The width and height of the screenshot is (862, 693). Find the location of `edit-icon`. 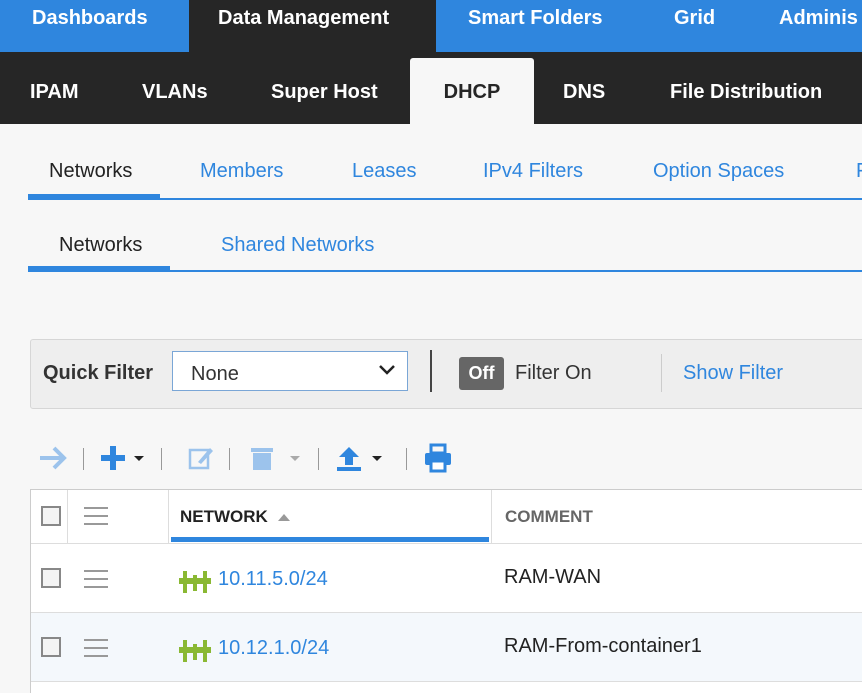

edit-icon is located at coordinates (201, 458).